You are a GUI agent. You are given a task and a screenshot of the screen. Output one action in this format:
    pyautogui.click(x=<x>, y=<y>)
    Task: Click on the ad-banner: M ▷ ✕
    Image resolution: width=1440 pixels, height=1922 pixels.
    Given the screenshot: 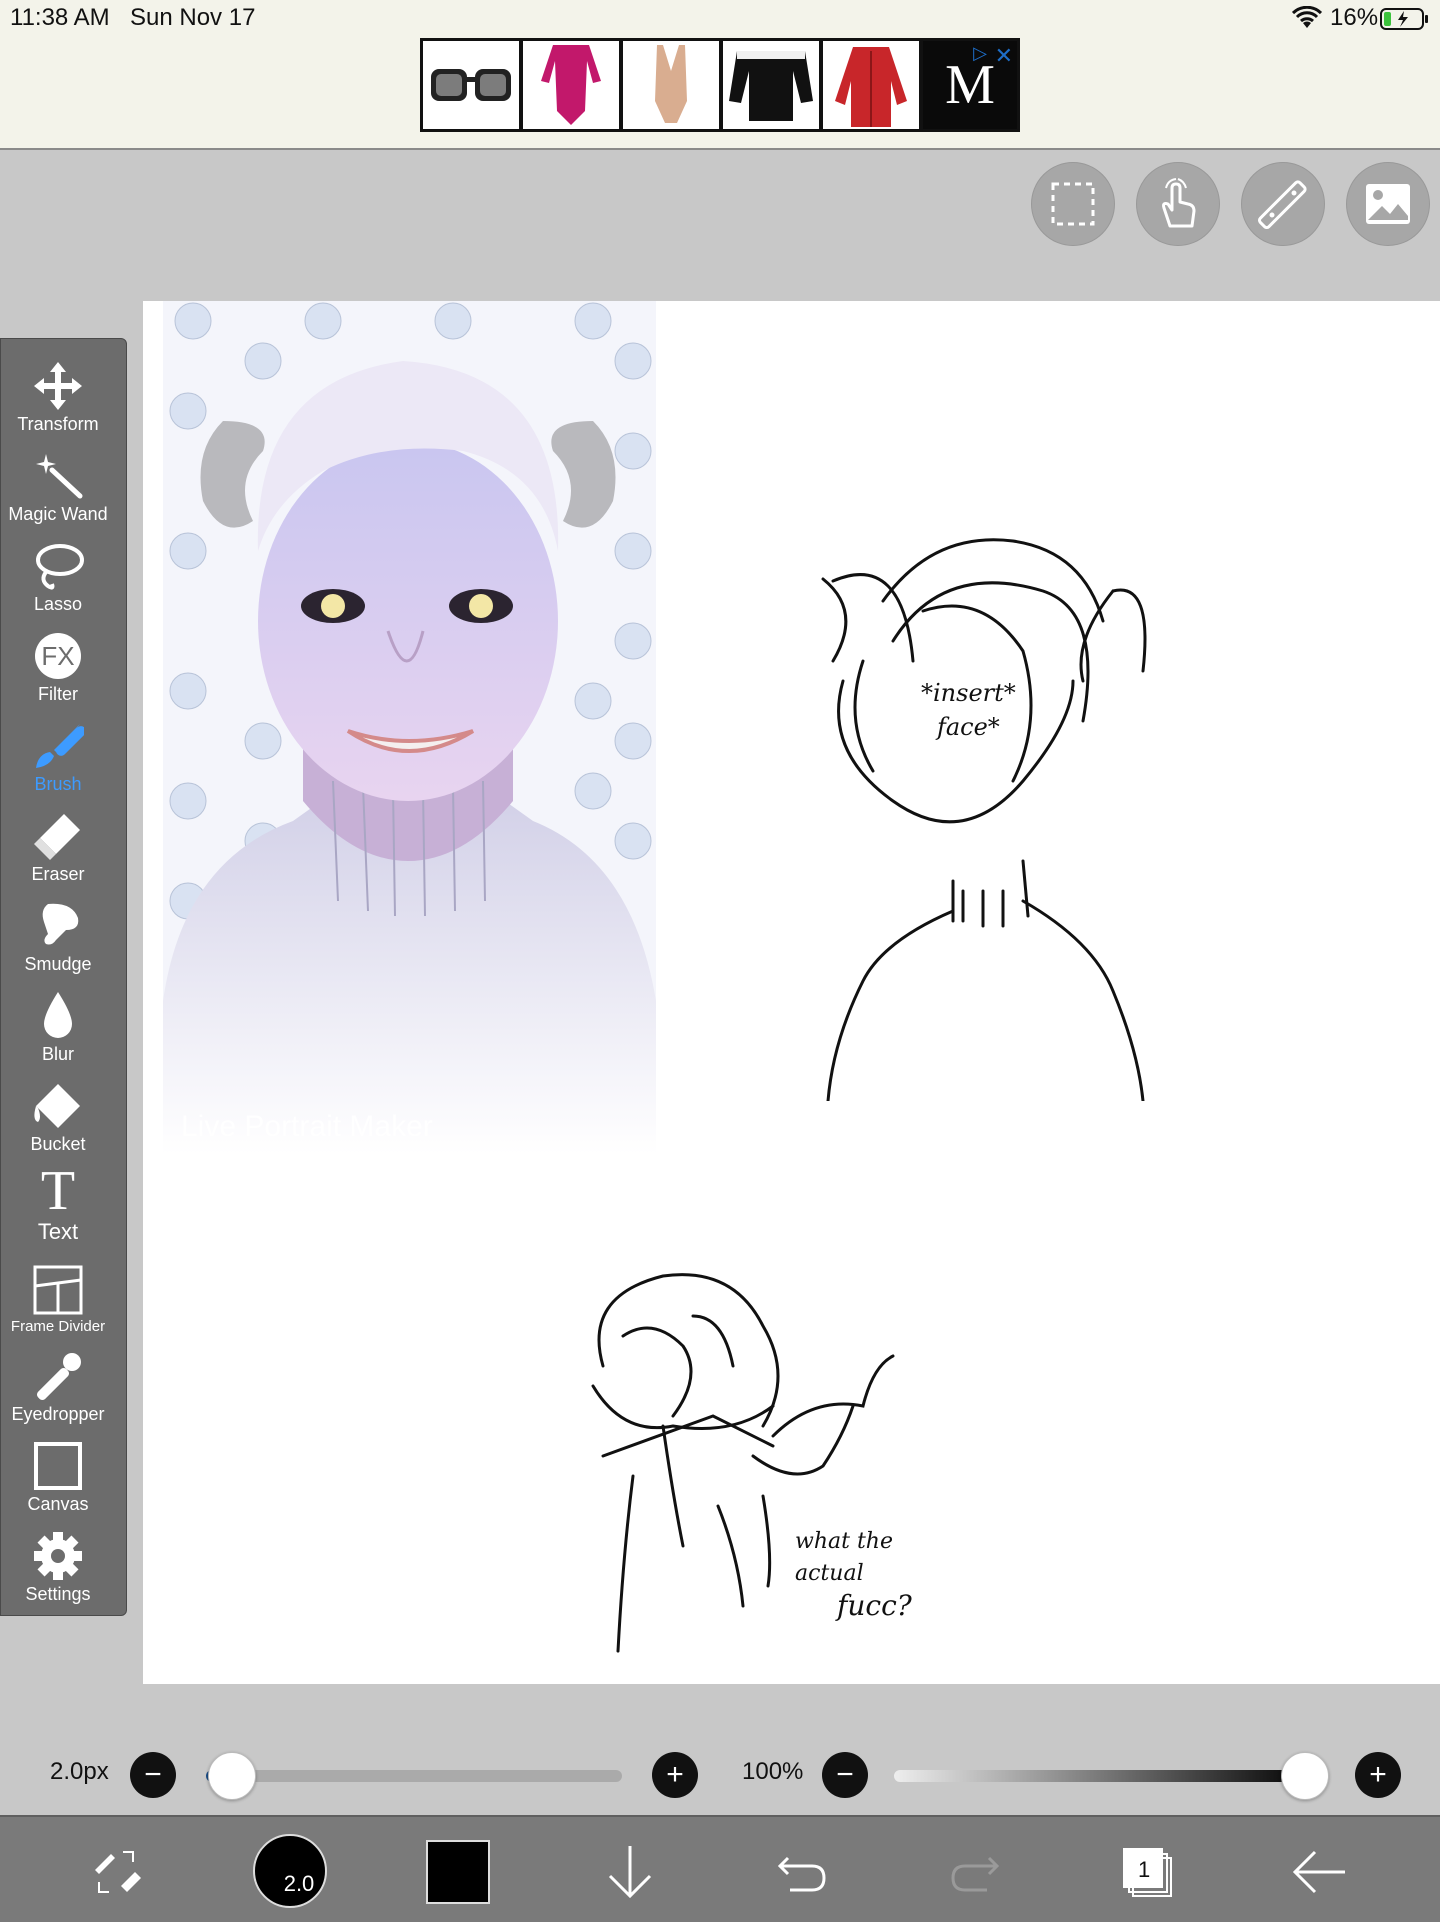 What is the action you would take?
    pyautogui.click(x=720, y=85)
    